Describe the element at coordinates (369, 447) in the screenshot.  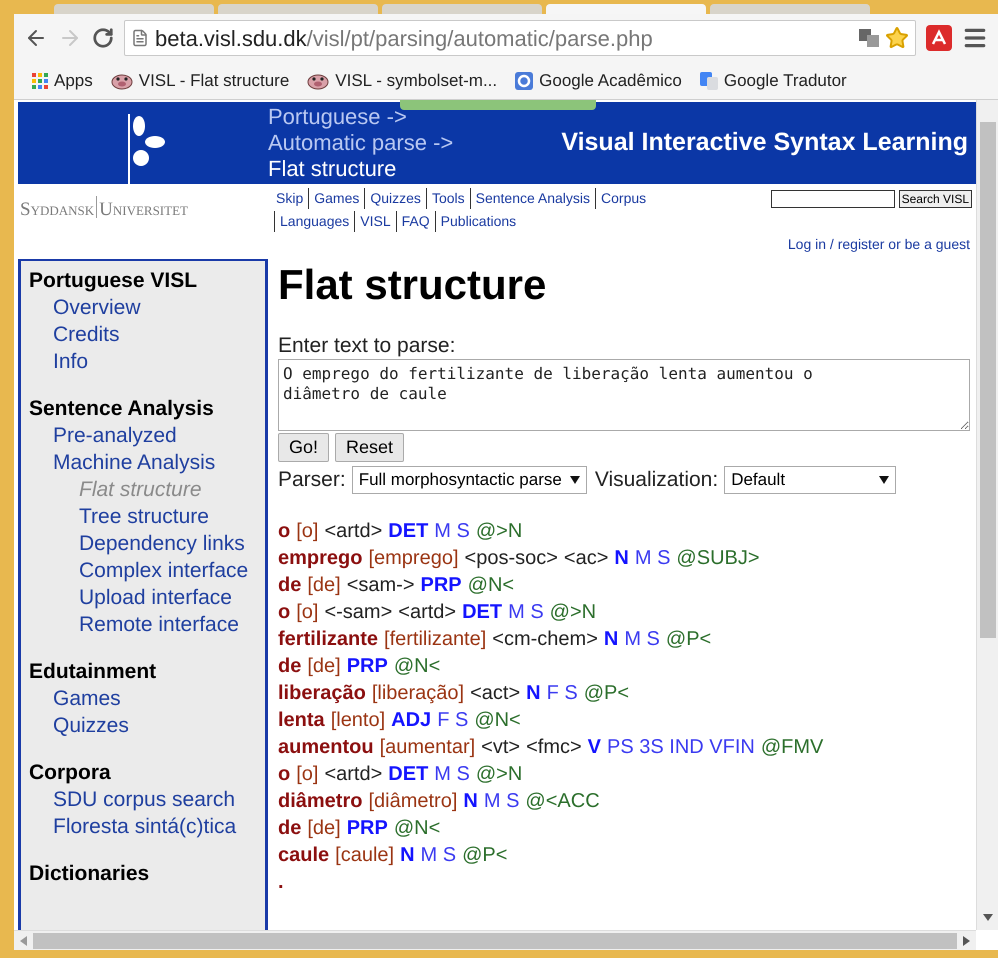
I see `form-button: Reset` at that location.